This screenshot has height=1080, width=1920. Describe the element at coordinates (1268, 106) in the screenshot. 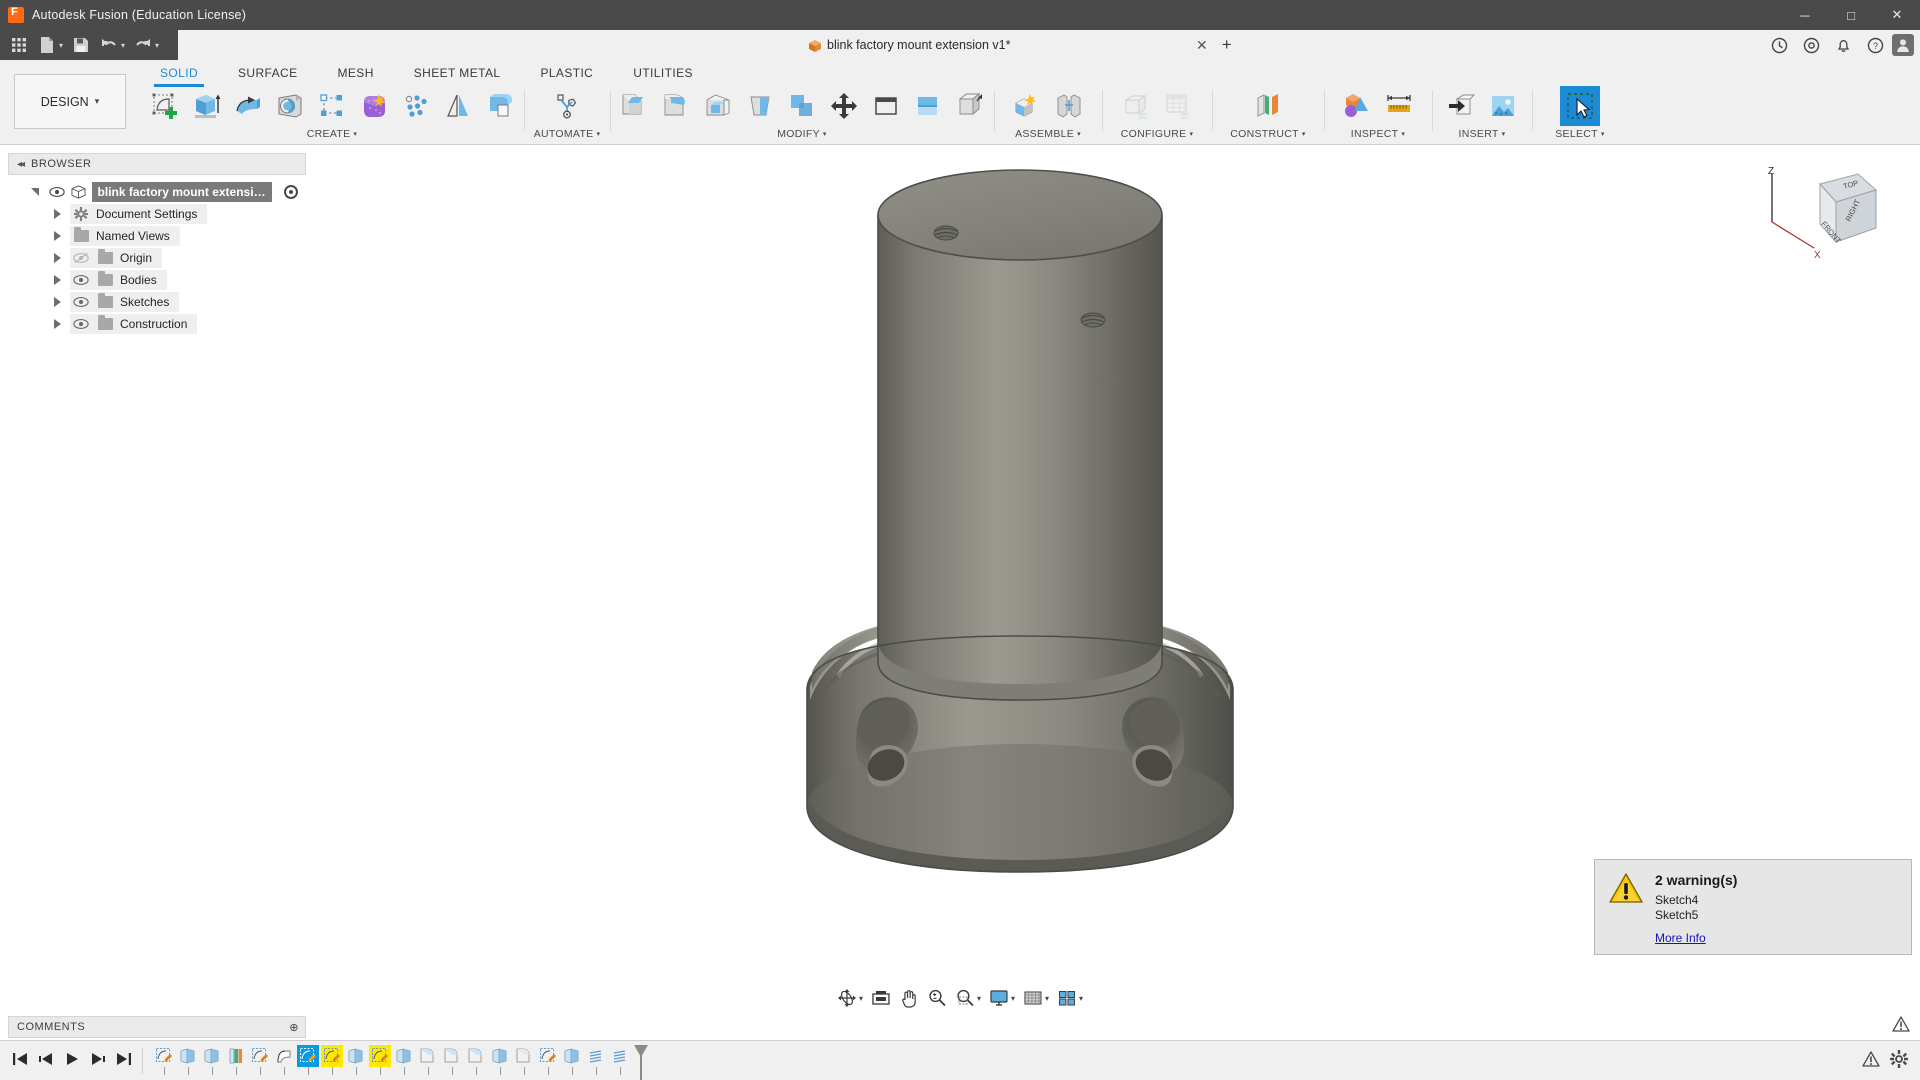

I see `offset-plane-icon` at that location.